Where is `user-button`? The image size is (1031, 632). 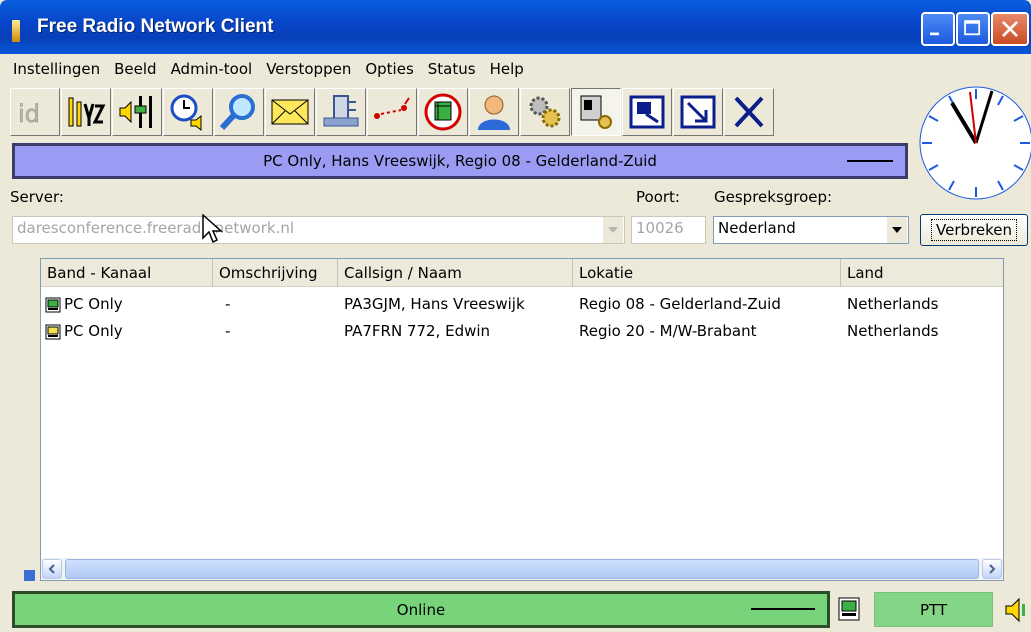 user-button is located at coordinates (494, 112).